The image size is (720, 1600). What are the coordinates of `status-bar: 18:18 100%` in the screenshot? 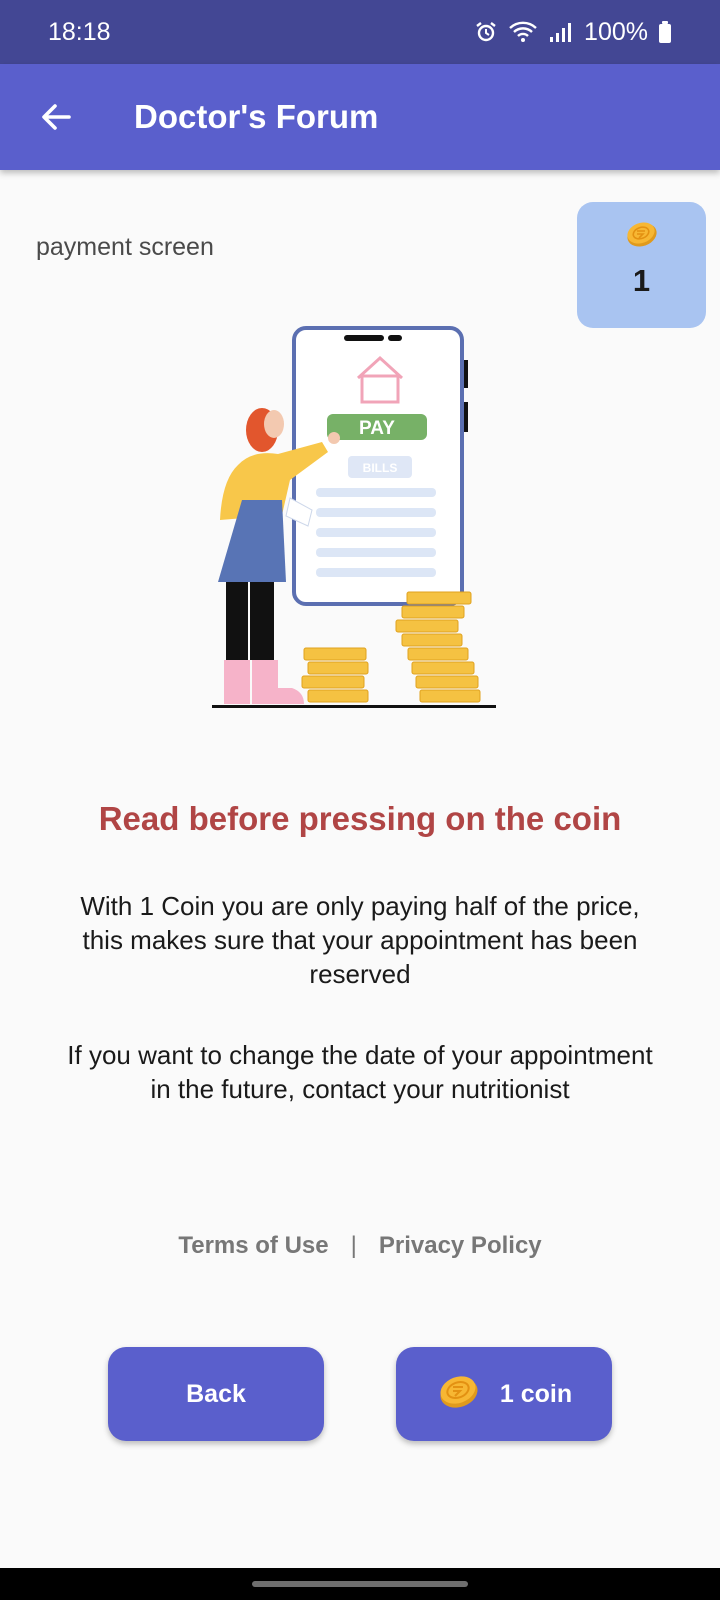 It's located at (360, 32).